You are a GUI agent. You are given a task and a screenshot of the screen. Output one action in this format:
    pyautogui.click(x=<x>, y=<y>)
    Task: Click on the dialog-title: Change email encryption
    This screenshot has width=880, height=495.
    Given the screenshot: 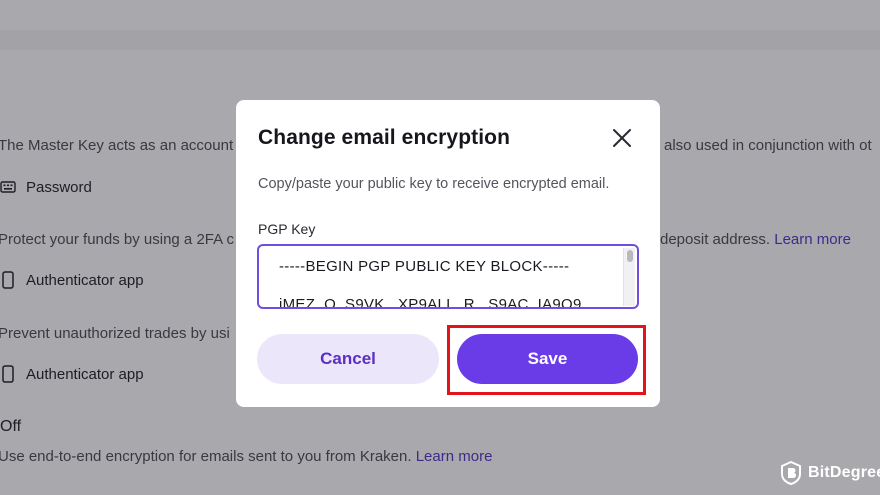 What is the action you would take?
    pyautogui.click(x=384, y=137)
    